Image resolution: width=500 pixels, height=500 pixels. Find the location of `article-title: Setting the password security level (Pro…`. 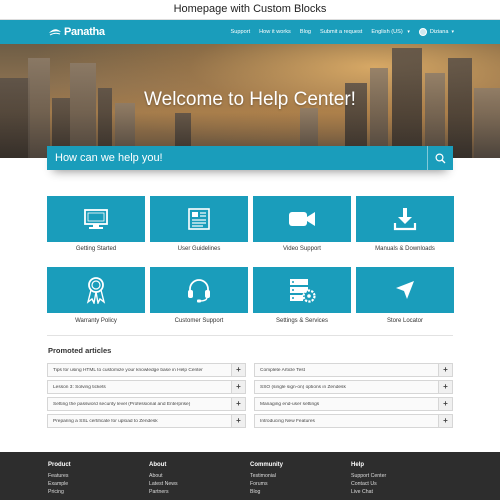

article-title: Setting the password security level (Pro… is located at coordinates (122, 404).